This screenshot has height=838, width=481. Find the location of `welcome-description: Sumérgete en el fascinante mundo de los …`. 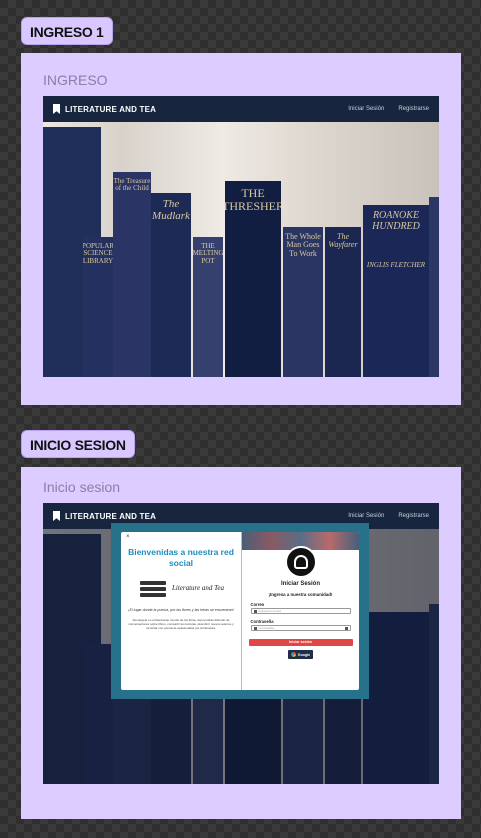

welcome-description: Sumérgete en el fascinante mundo de los … is located at coordinates (181, 623).